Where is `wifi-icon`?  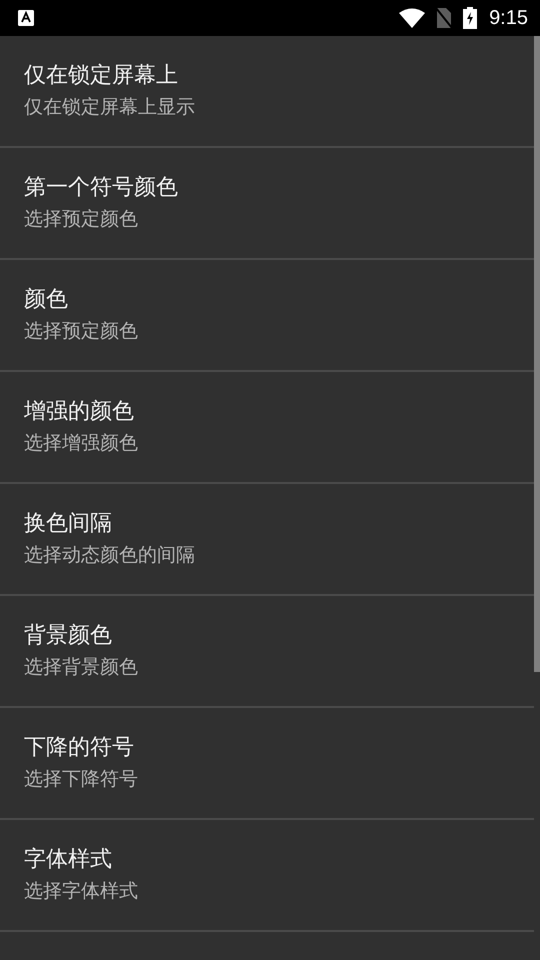
wifi-icon is located at coordinates (412, 18).